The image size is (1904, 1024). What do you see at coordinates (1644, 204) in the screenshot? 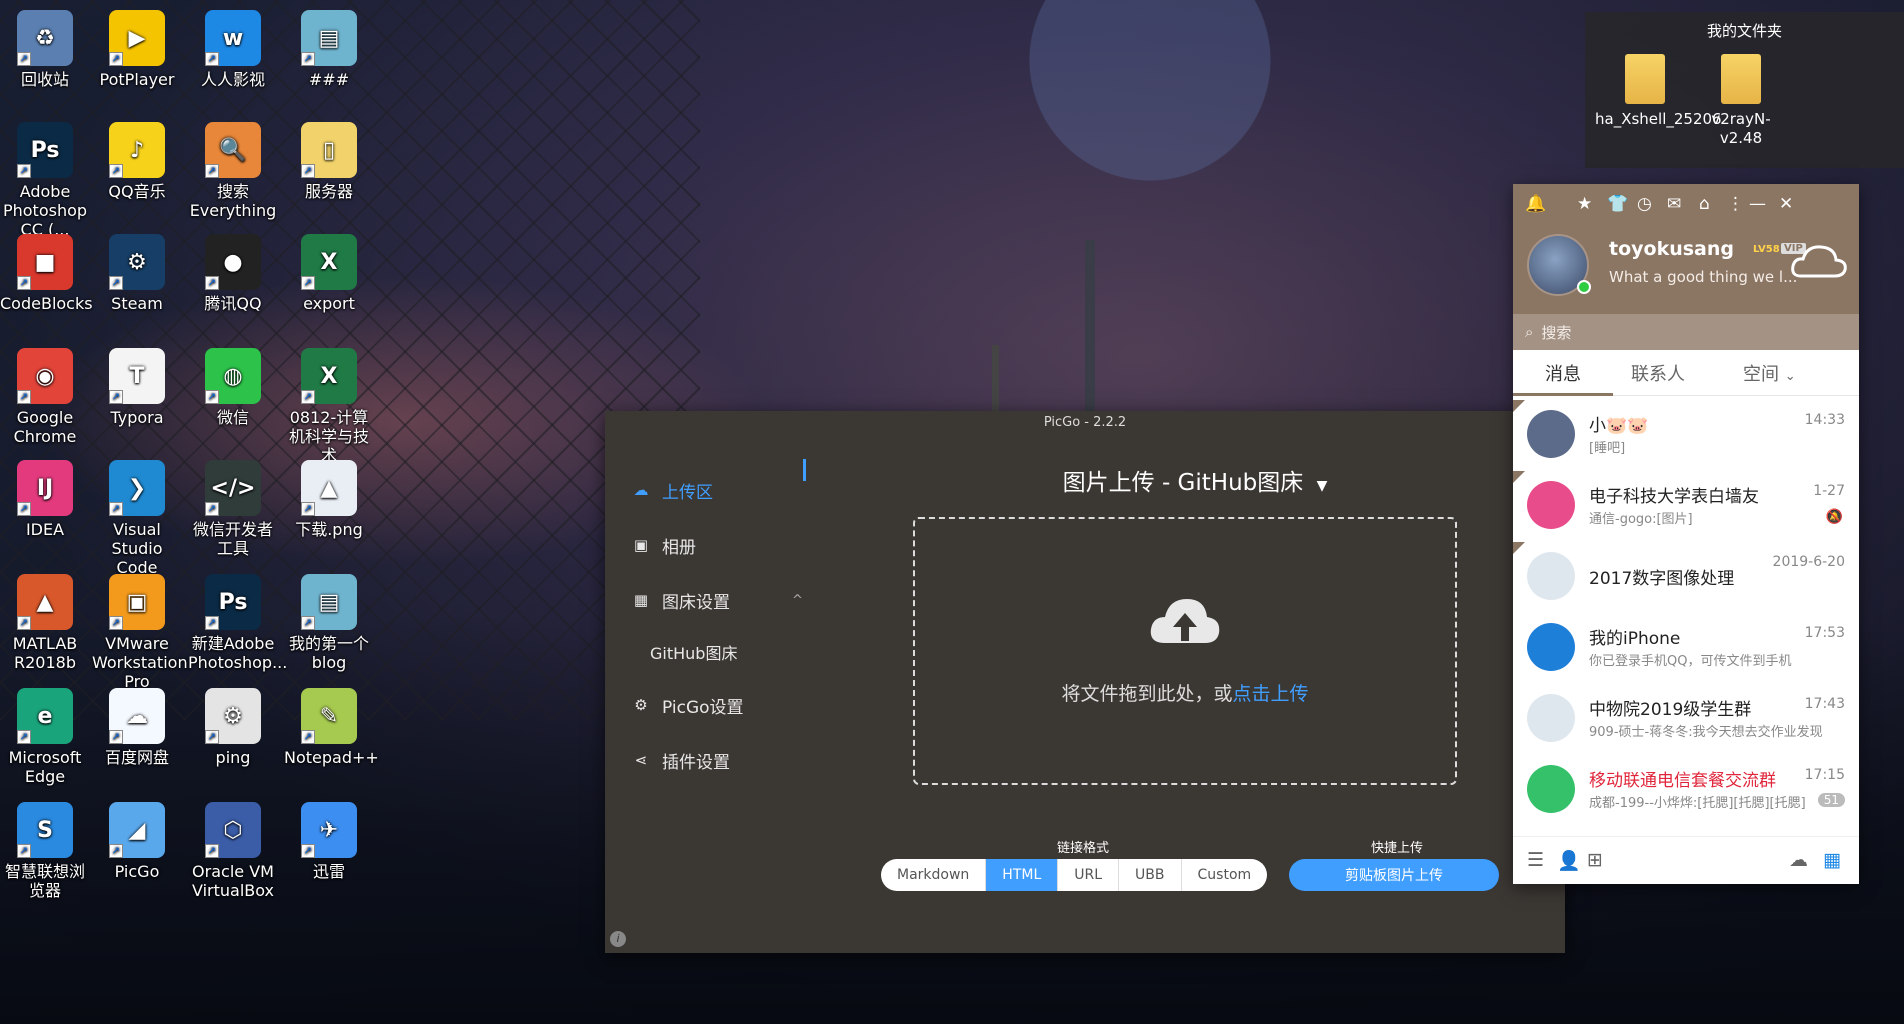
I see `clock-icon: ◷` at bounding box center [1644, 204].